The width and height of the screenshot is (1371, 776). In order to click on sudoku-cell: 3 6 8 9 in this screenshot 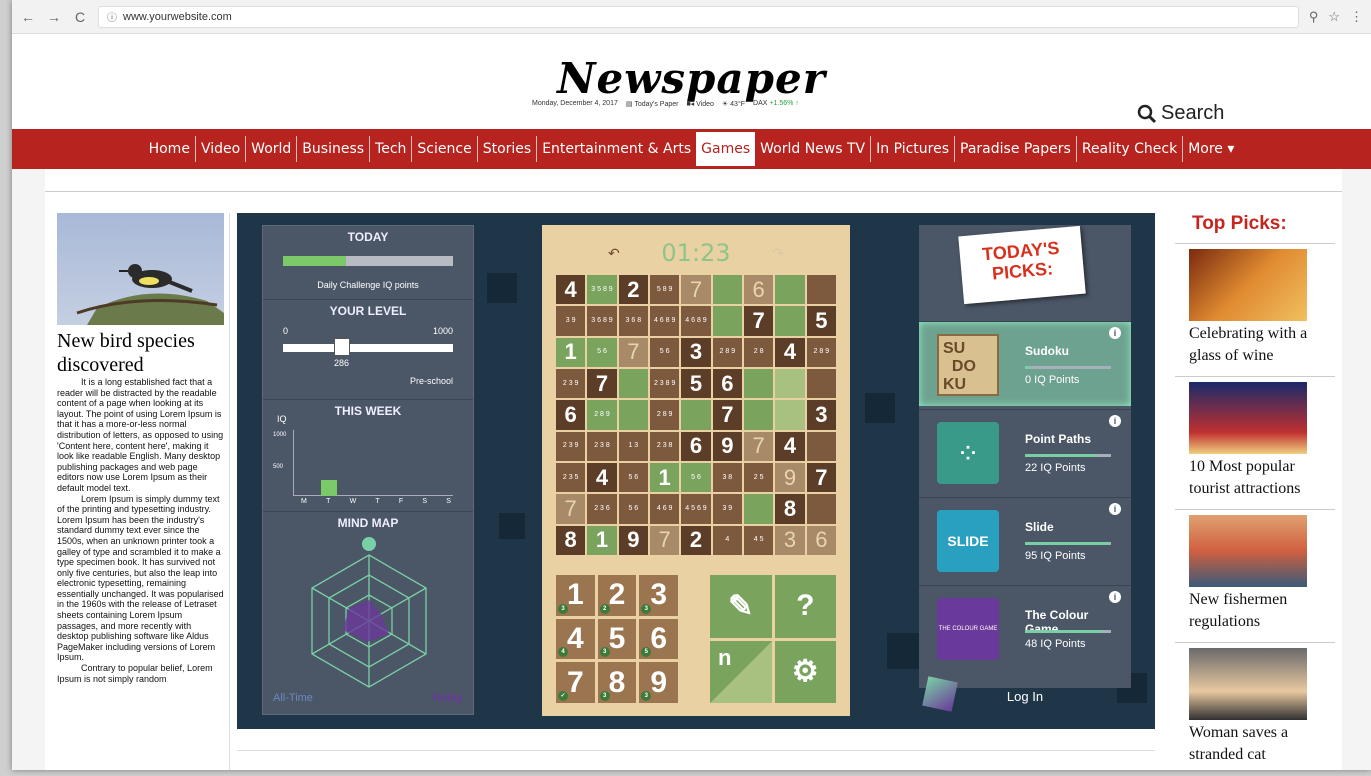, I will do `click(602, 321)`.